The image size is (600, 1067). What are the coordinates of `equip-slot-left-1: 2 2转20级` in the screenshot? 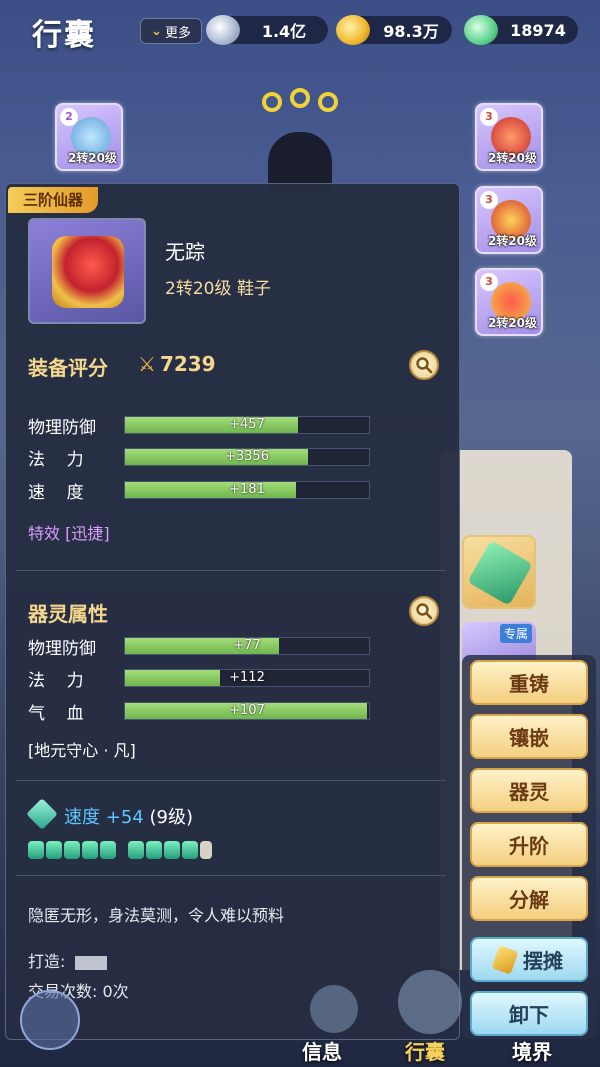 It's located at (89, 137).